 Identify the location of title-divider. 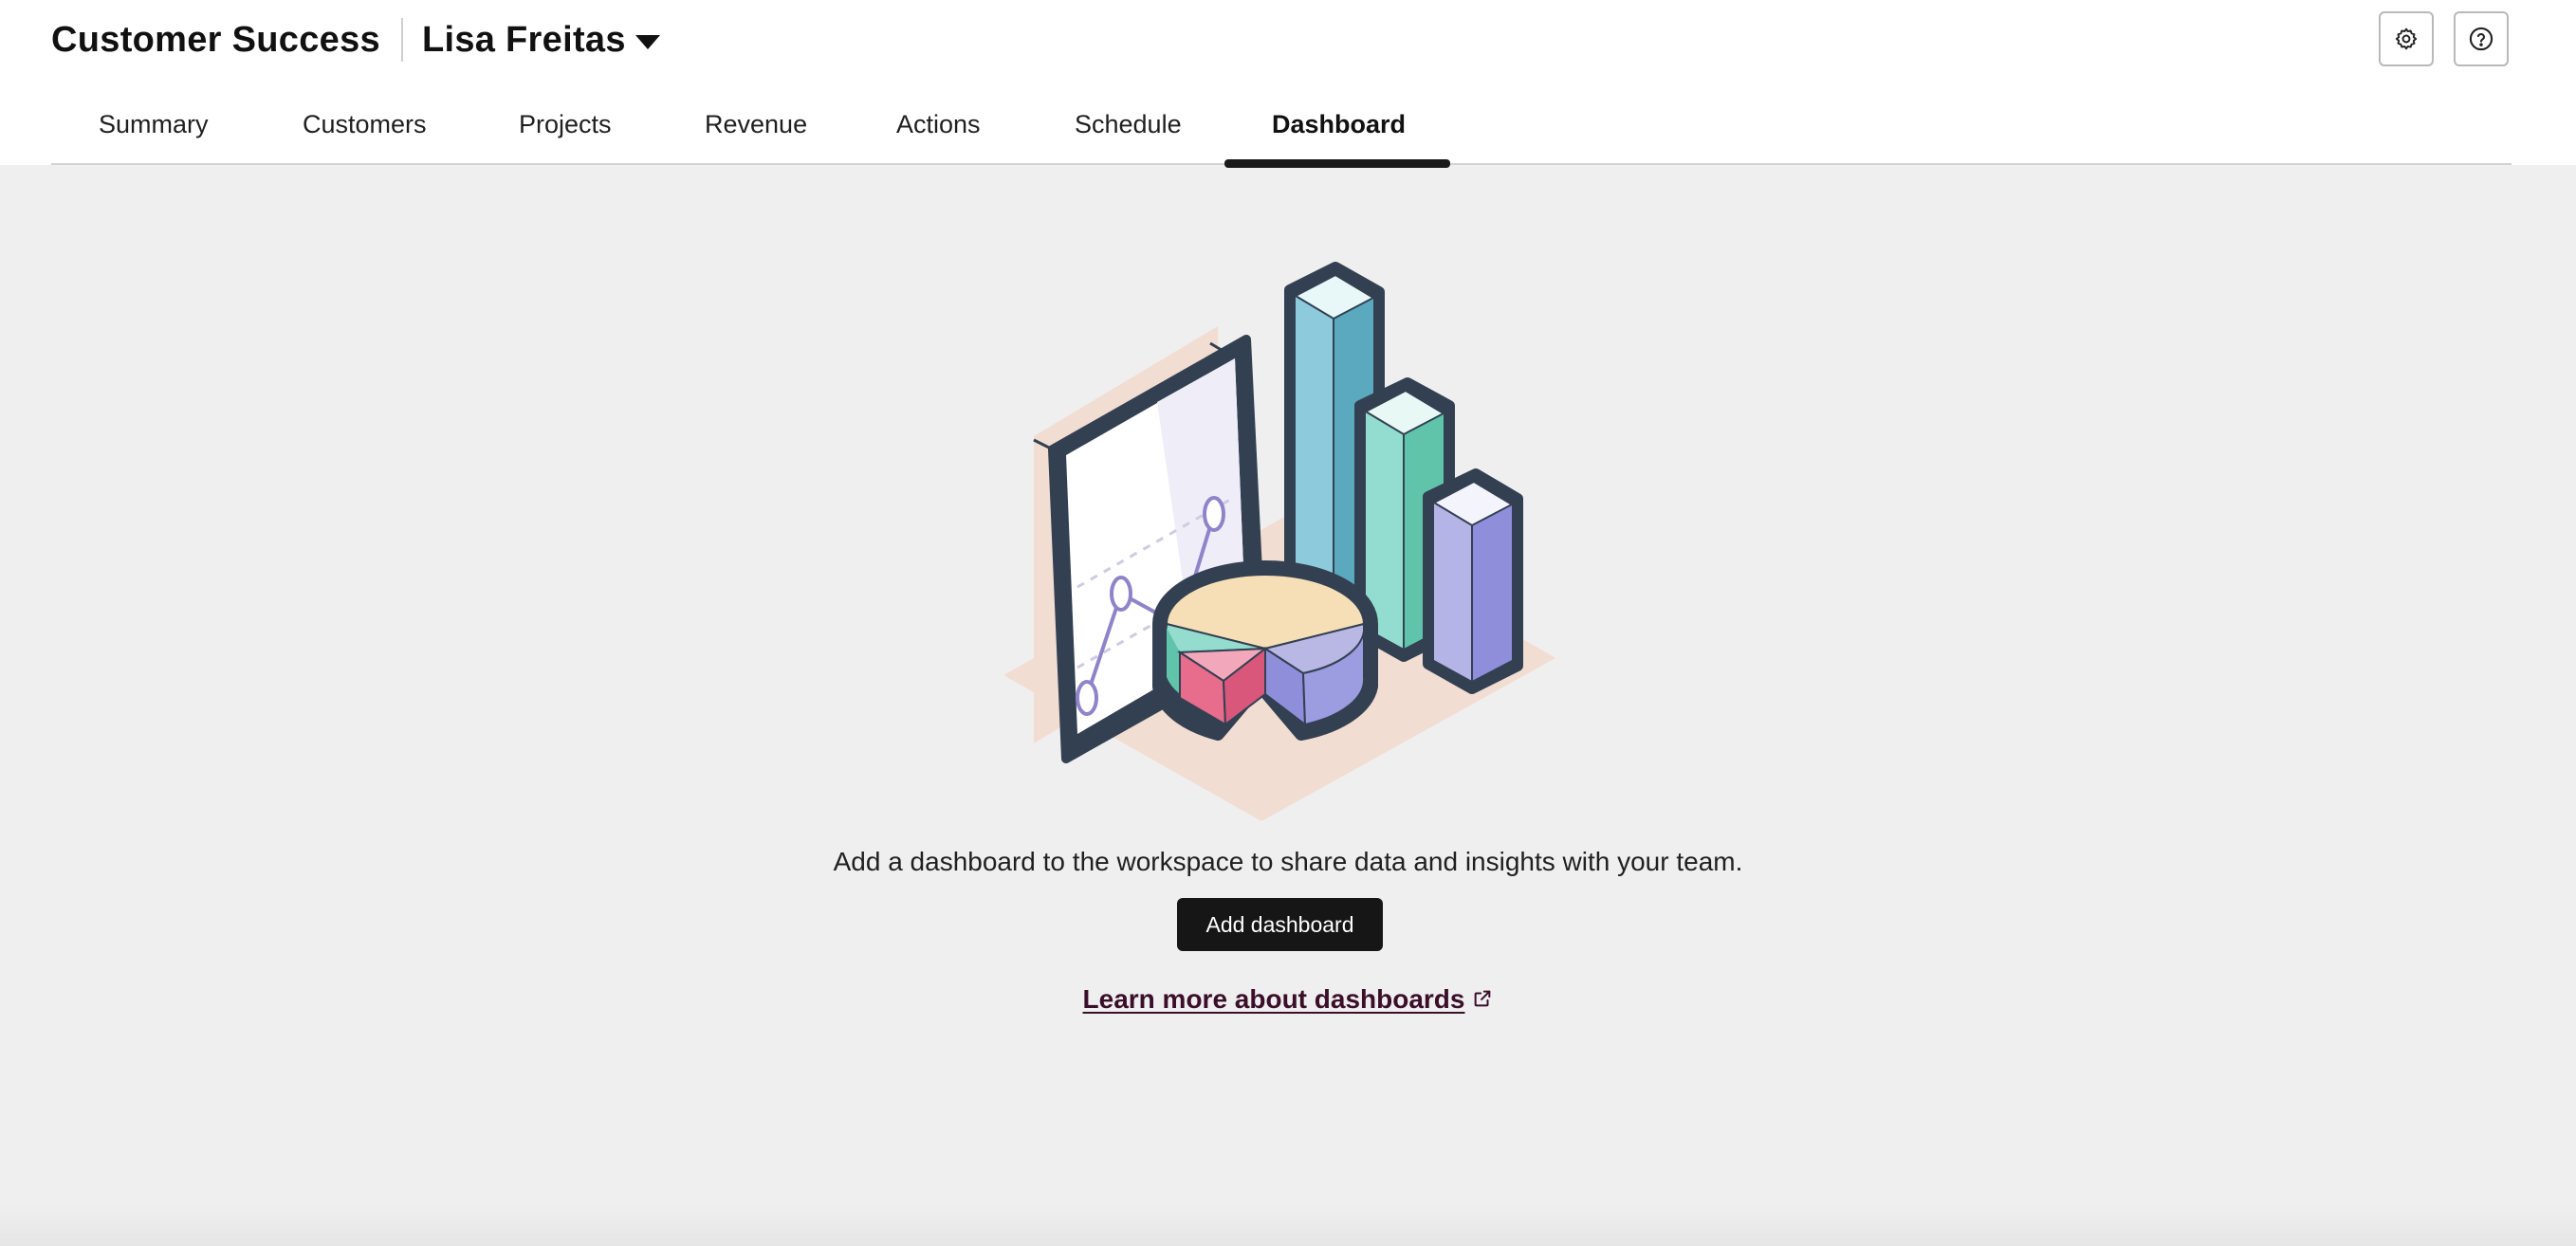
(401, 40).